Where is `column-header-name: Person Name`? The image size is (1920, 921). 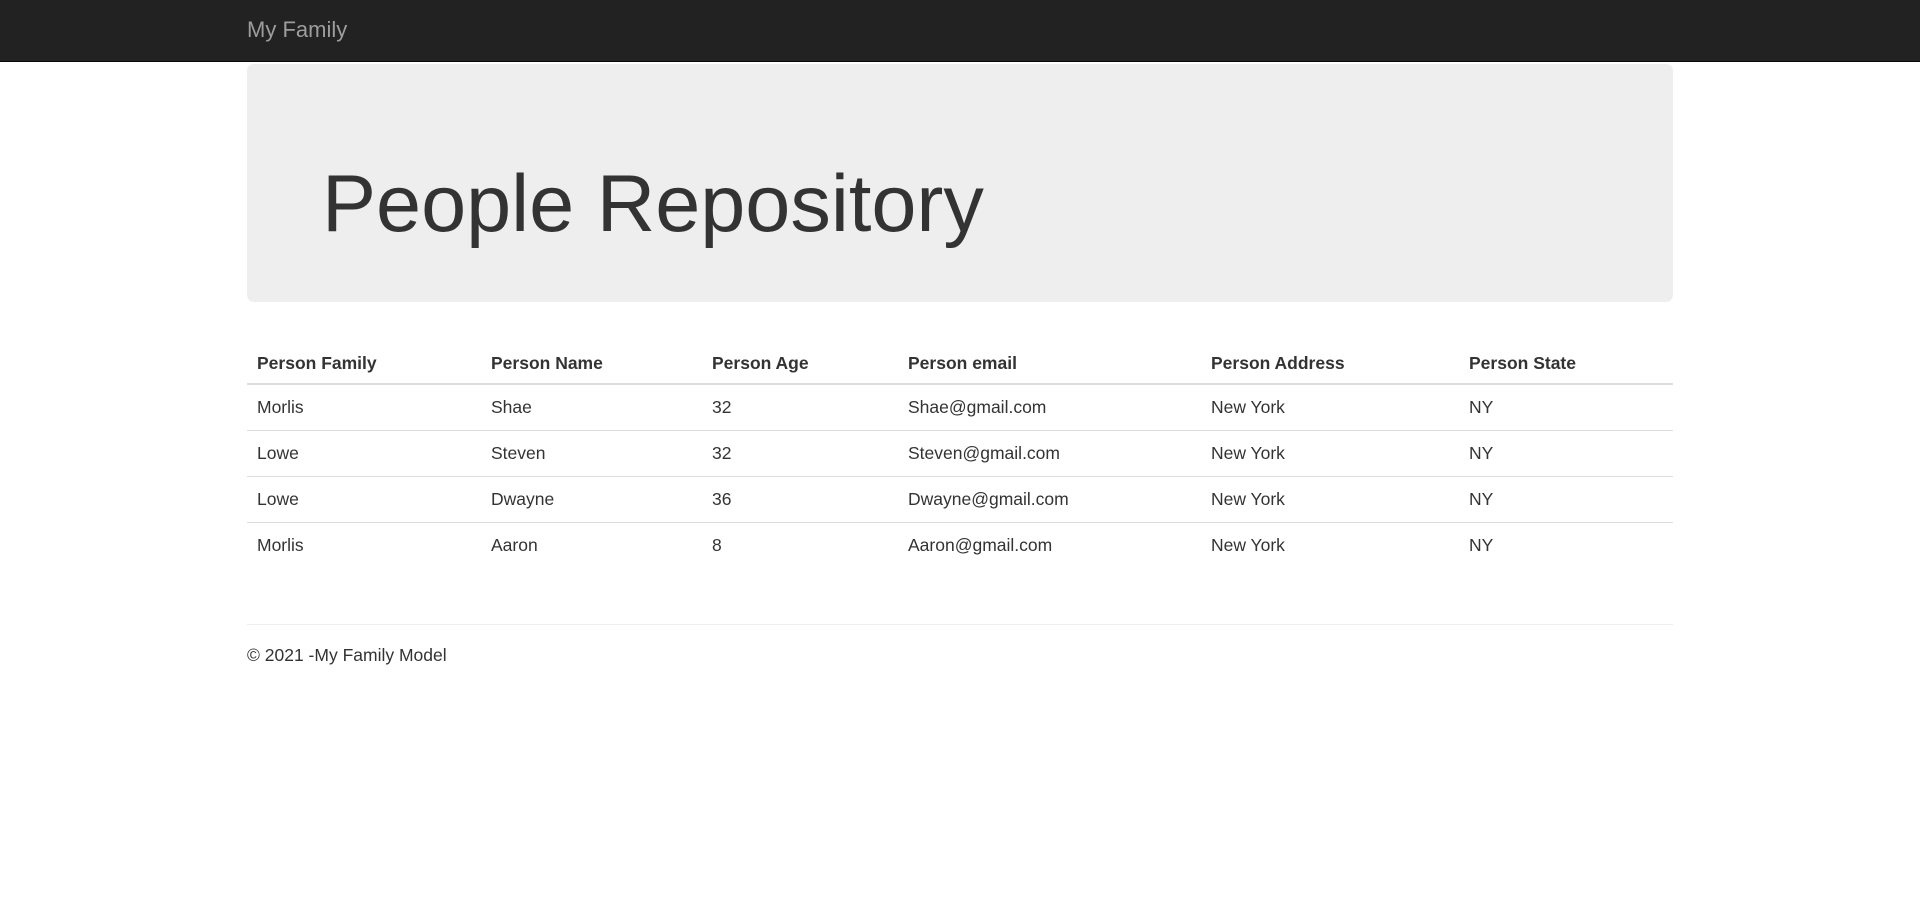 column-header-name: Person Name is located at coordinates (591, 364).